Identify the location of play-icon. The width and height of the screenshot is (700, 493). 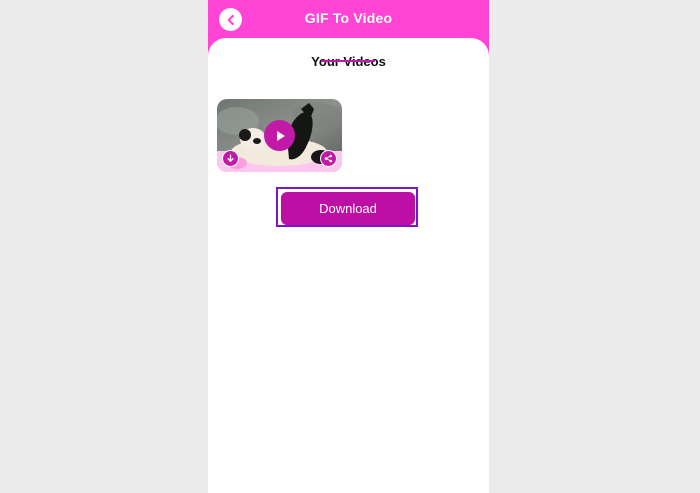
(280, 135).